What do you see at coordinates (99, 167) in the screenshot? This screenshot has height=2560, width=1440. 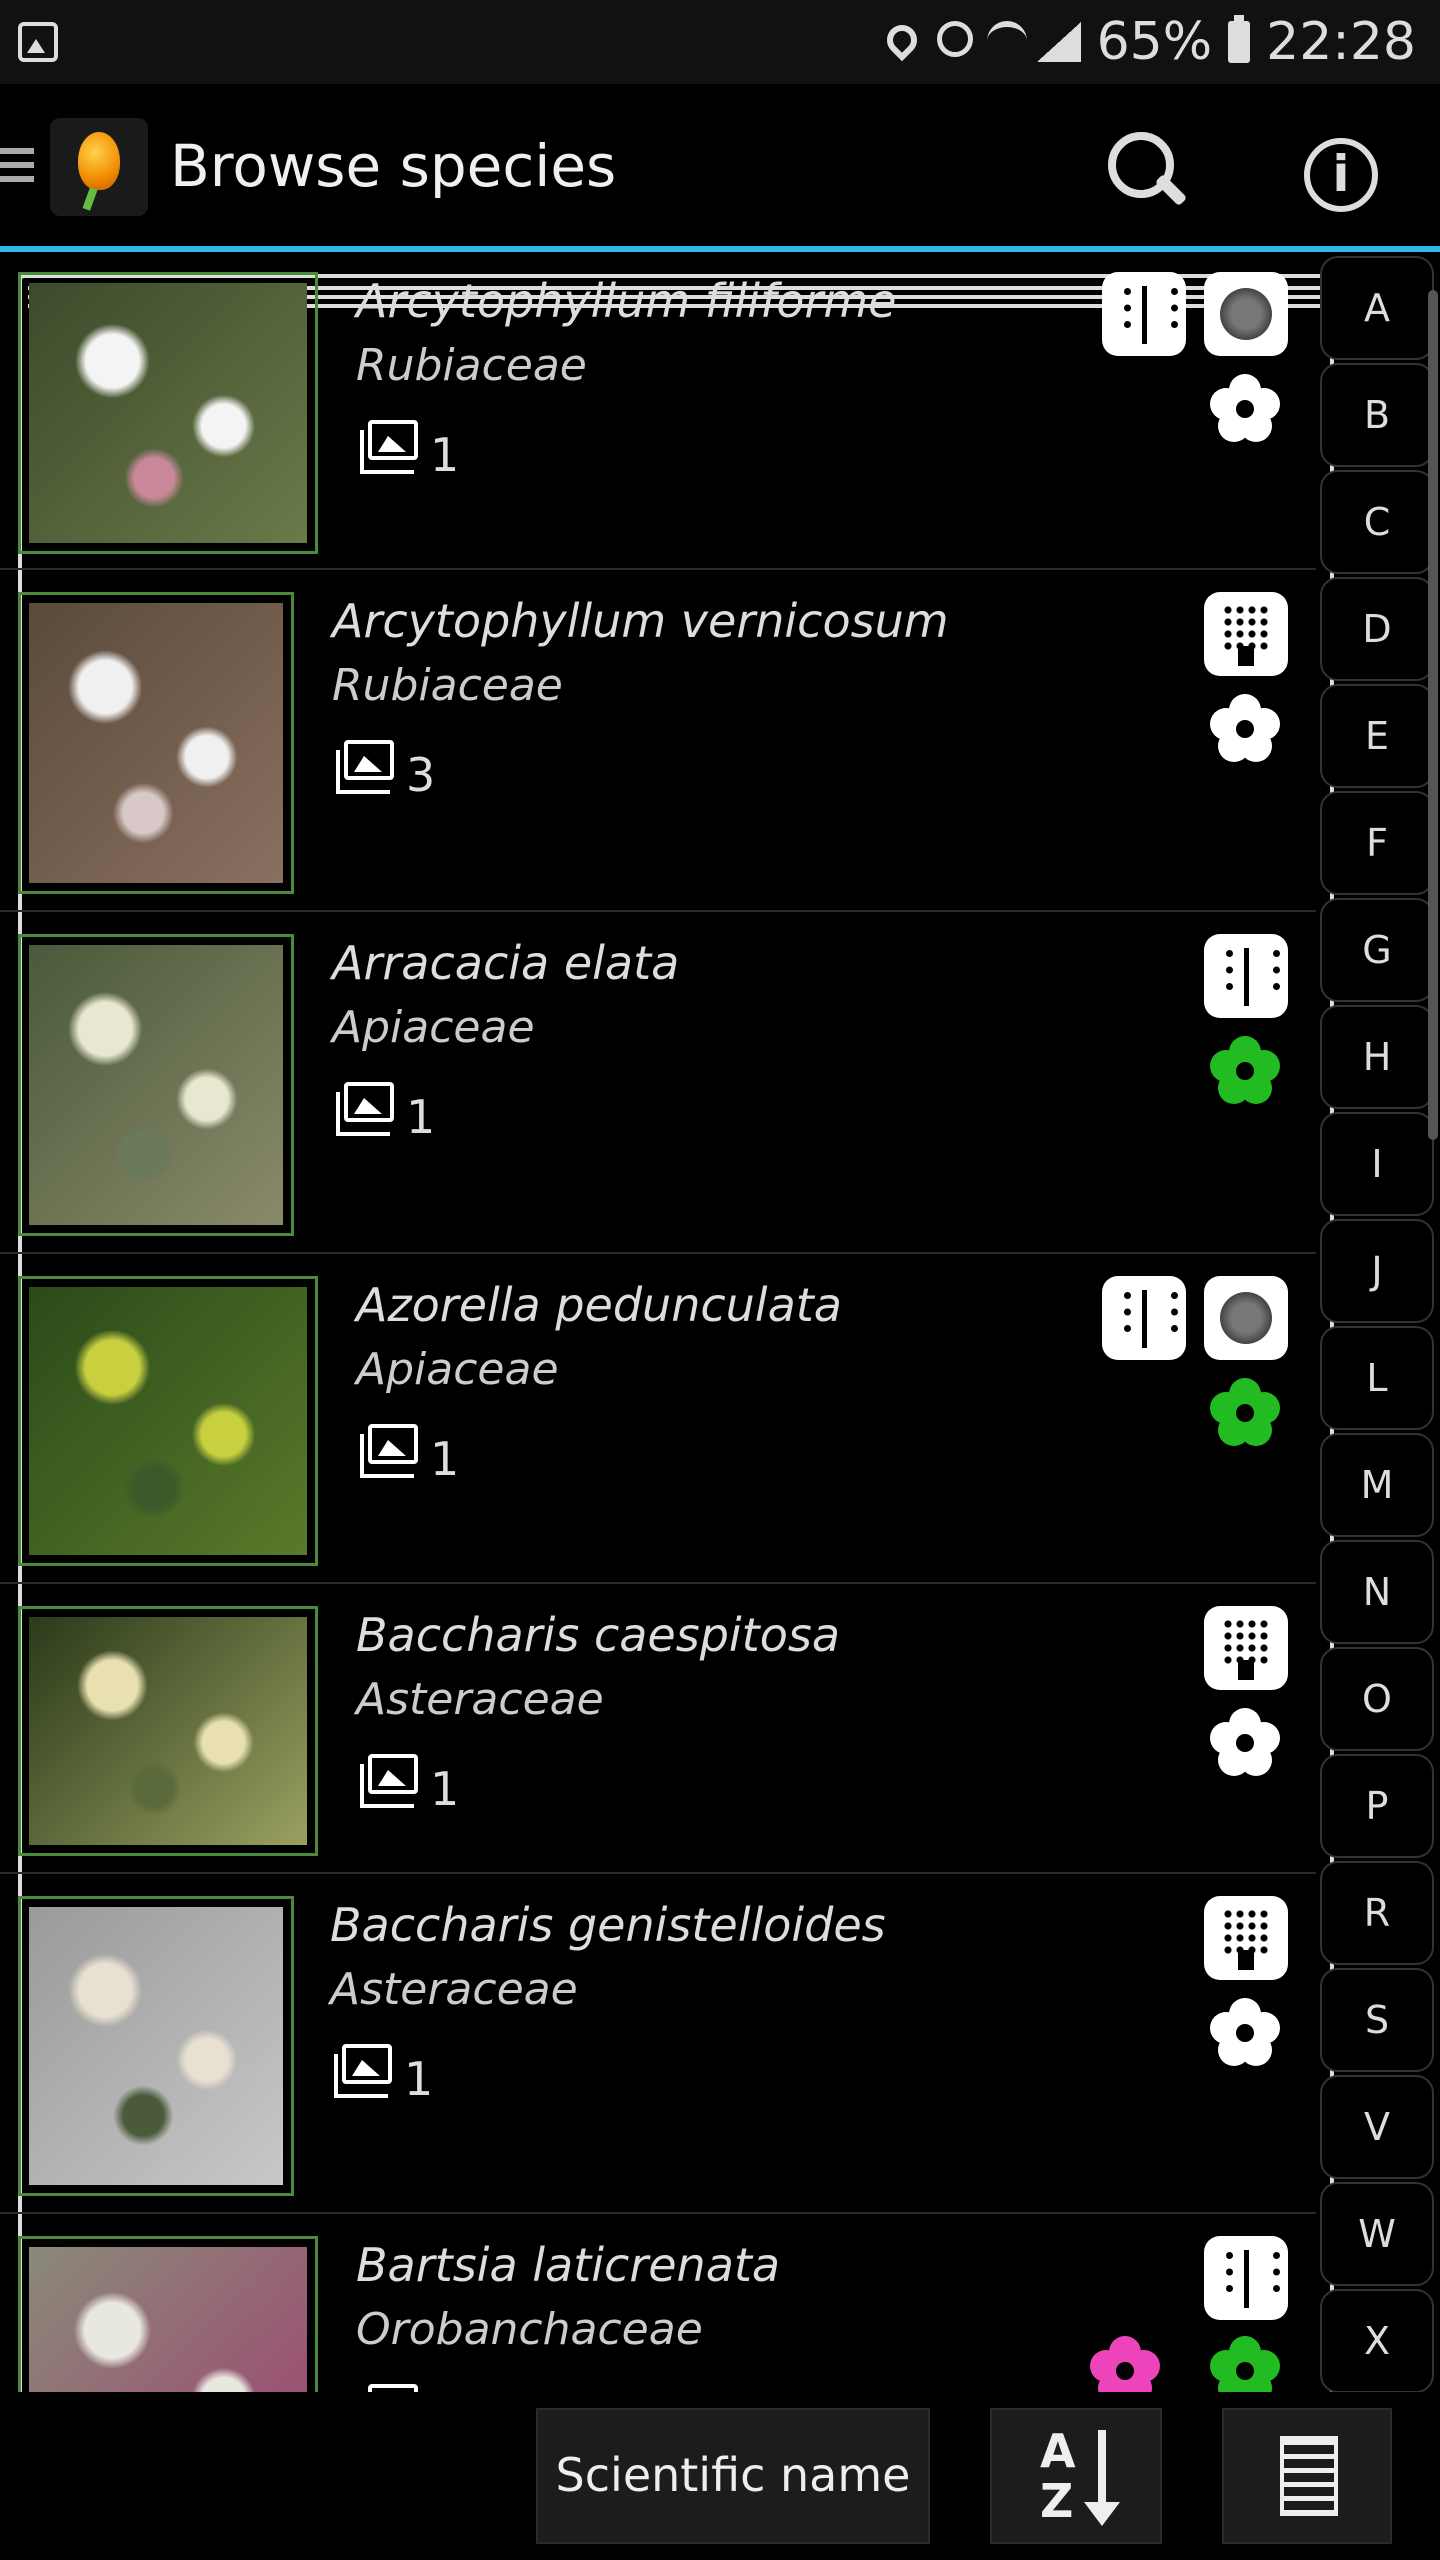 I see `app-logo` at bounding box center [99, 167].